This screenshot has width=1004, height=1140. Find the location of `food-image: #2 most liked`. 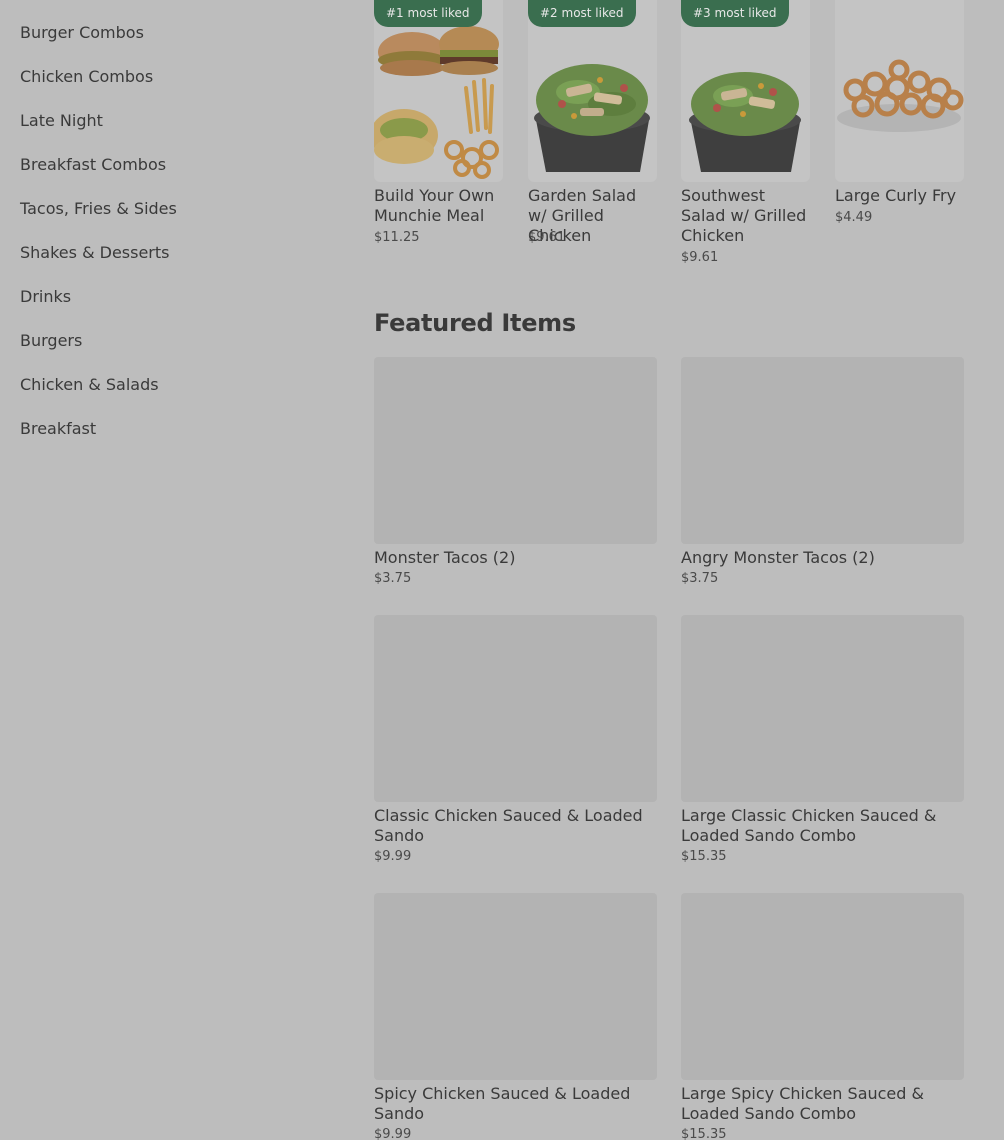

food-image: #2 most liked is located at coordinates (592, 91).